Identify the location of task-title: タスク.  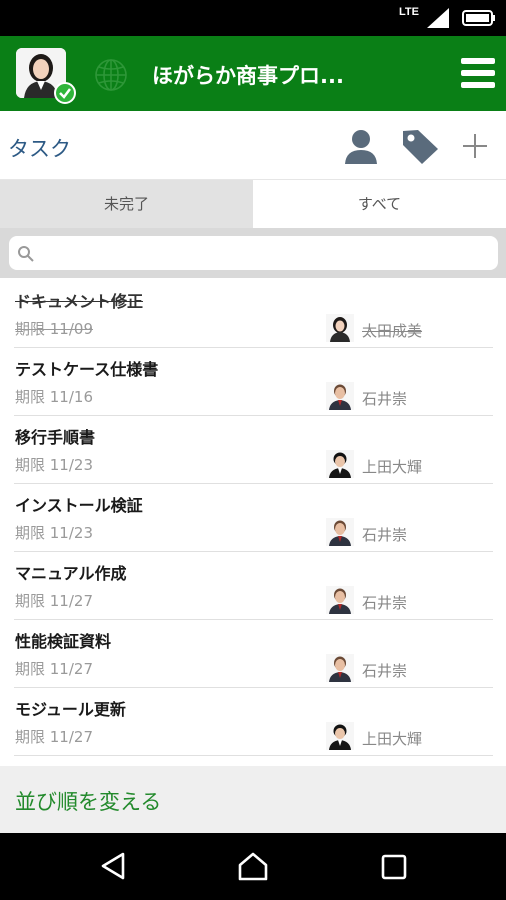
(39, 149).